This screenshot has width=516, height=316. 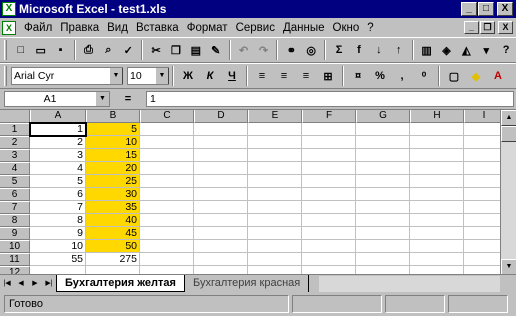 I want to click on cell-a7: 7, so click(x=58, y=207).